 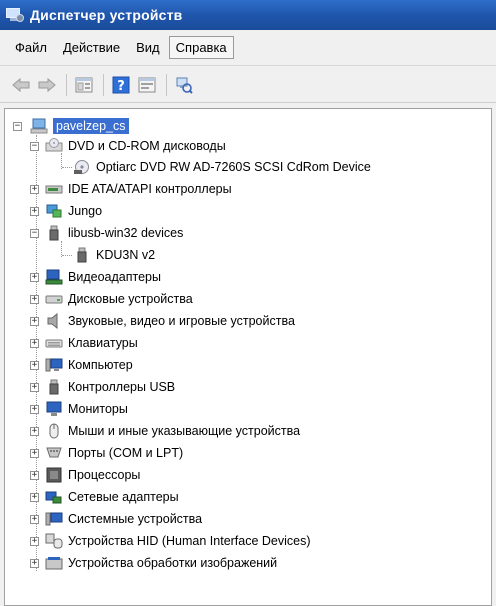 What do you see at coordinates (54, 475) in the screenshot?
I see `processor-icon` at bounding box center [54, 475].